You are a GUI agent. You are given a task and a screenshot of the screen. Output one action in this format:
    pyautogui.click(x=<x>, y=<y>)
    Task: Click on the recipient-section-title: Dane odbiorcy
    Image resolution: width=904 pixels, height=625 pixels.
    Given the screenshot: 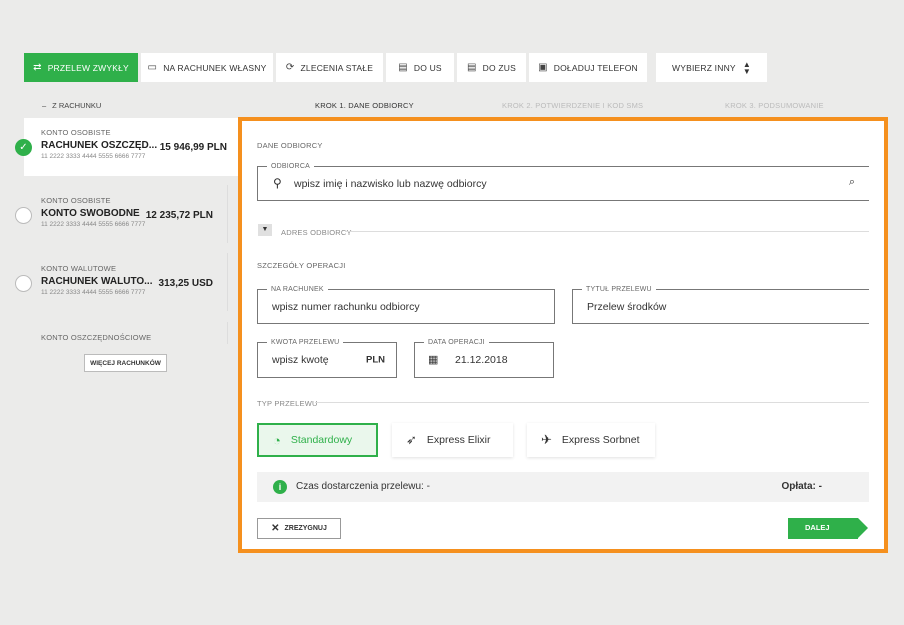 What is the action you would take?
    pyautogui.click(x=290, y=145)
    